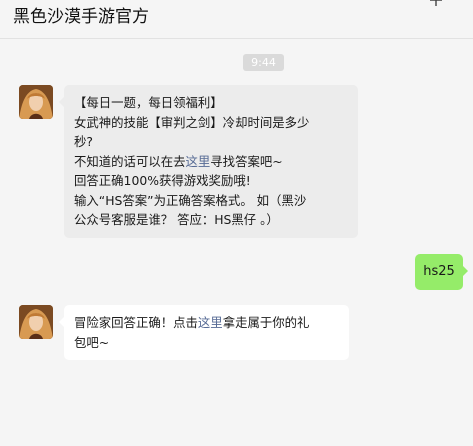  Describe the element at coordinates (130, 161) in the screenshot. I see `message-text: 不知道的话可以在去` at that location.